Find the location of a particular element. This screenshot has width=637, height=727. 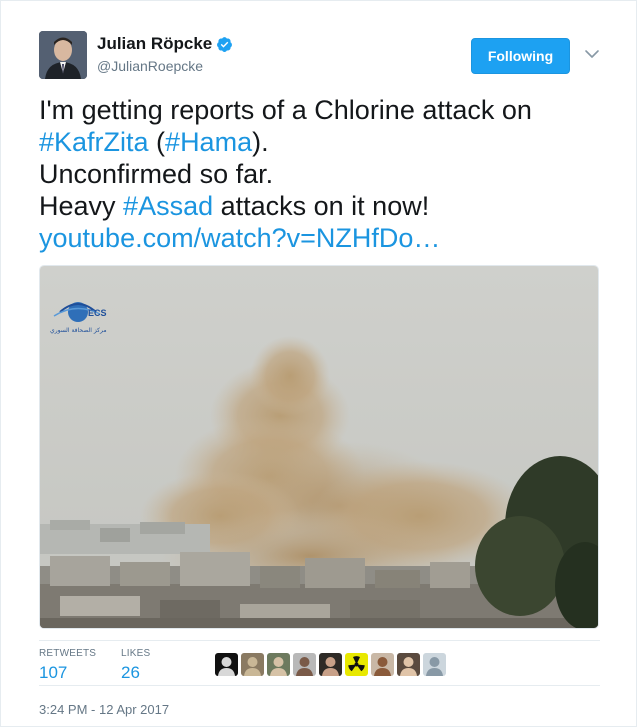

verified-badge-icon is located at coordinates (225, 44).